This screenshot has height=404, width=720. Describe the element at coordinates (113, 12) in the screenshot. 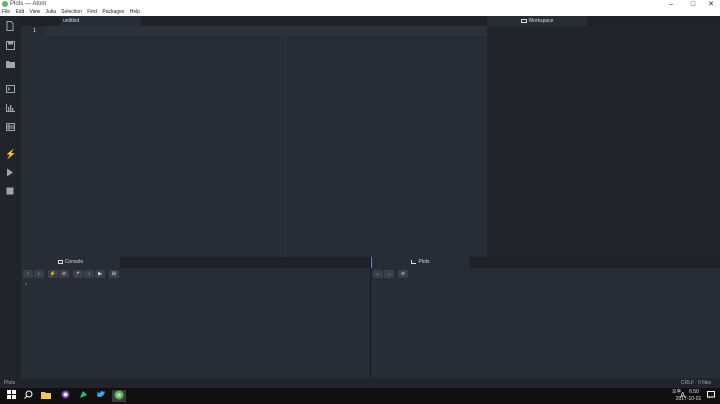

I see `menu-packages: Packages` at that location.